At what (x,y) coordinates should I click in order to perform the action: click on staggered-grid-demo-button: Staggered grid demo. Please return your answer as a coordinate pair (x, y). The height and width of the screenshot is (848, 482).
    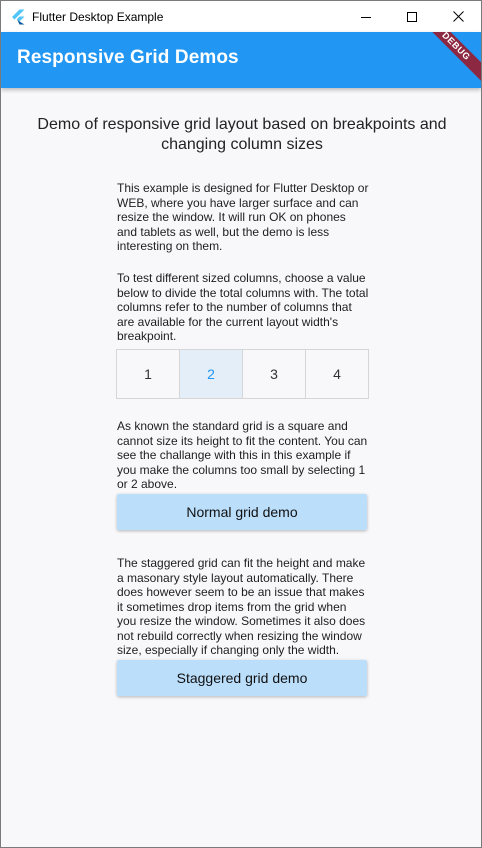
    Looking at the image, I should click on (242, 678).